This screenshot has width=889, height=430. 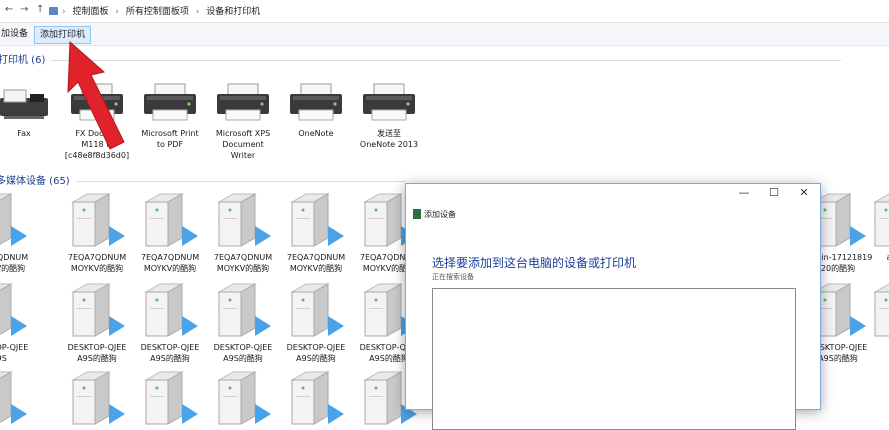 I want to click on minimize-button: —, so click(x=744, y=192).